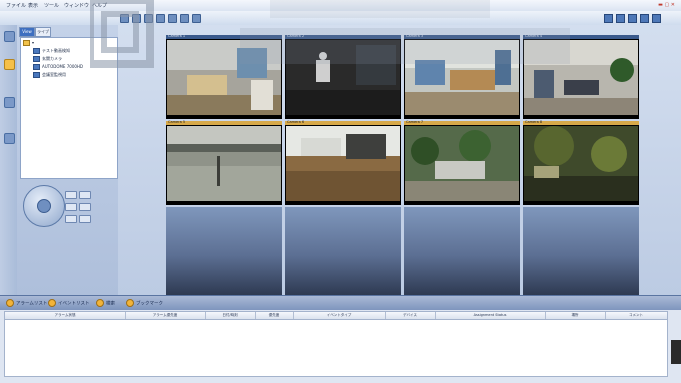  What do you see at coordinates (148, 18) in the screenshot?
I see `play-icon` at bounding box center [148, 18].